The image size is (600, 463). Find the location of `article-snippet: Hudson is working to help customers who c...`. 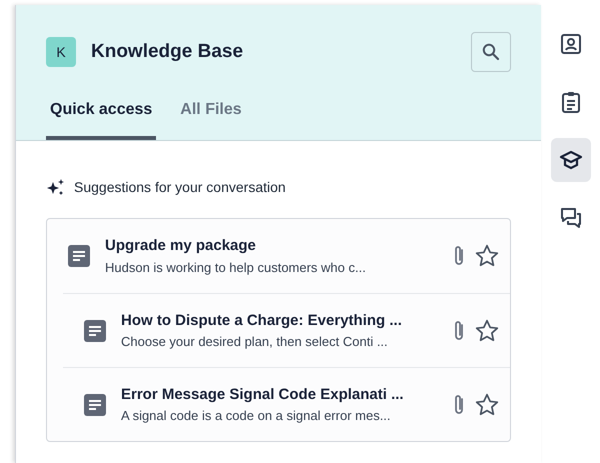

article-snippet: Hudson is working to help customers who c... is located at coordinates (236, 267).